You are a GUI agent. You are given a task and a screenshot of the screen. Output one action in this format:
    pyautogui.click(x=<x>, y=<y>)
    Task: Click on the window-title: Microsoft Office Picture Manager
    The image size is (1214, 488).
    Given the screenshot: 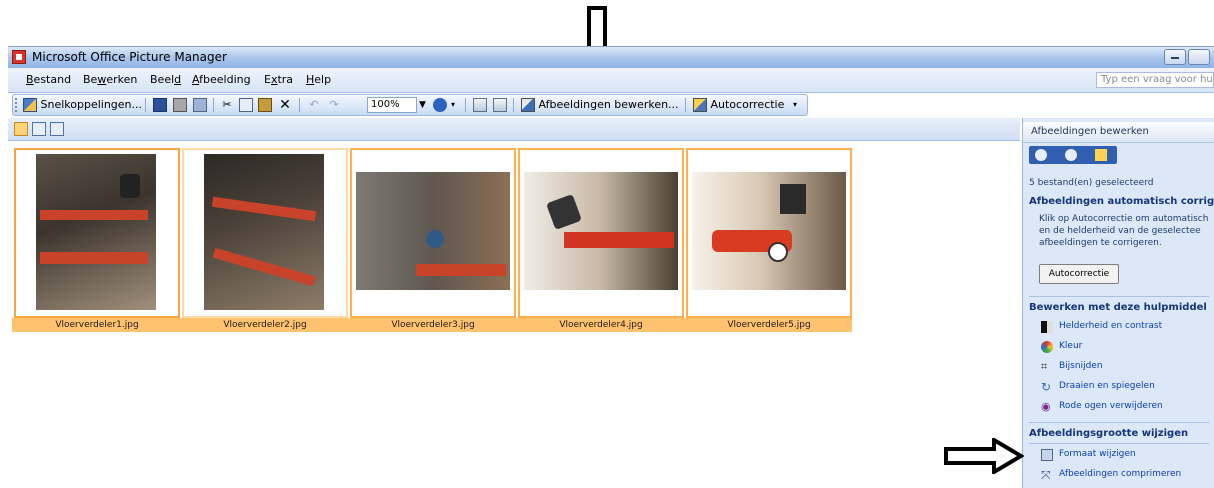 What is the action you would take?
    pyautogui.click(x=129, y=57)
    